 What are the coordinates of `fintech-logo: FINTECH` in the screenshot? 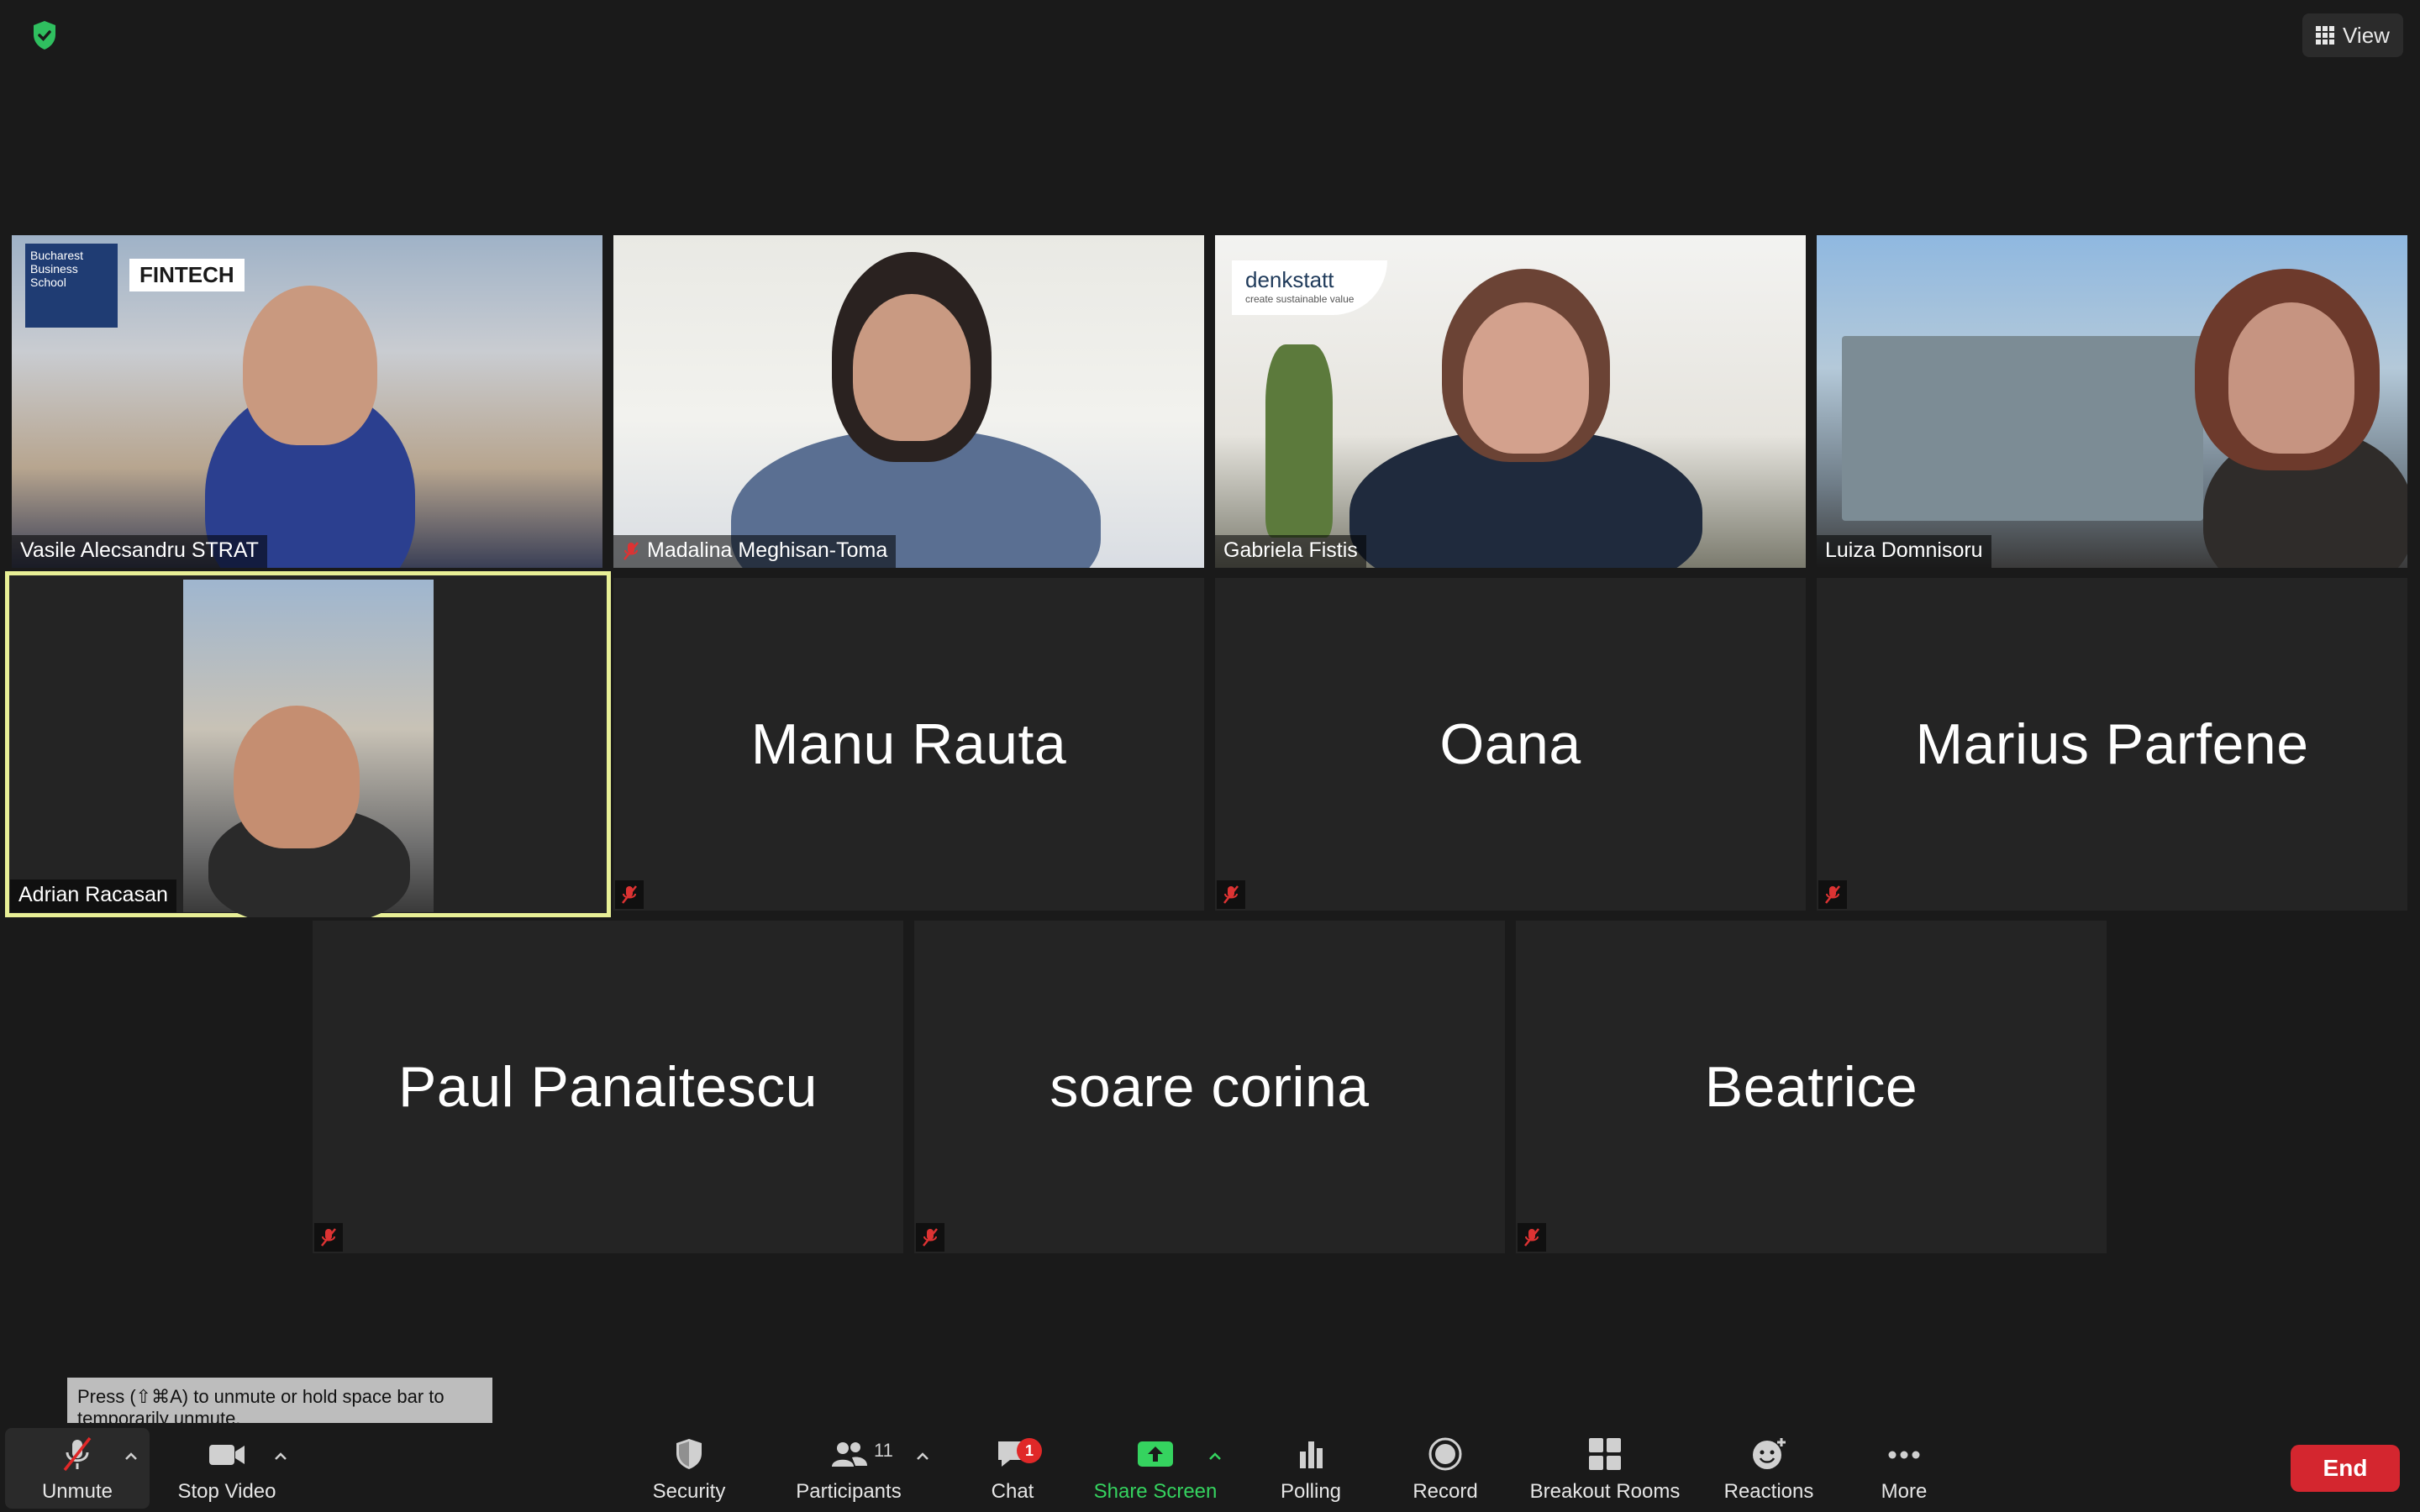 It's located at (187, 275).